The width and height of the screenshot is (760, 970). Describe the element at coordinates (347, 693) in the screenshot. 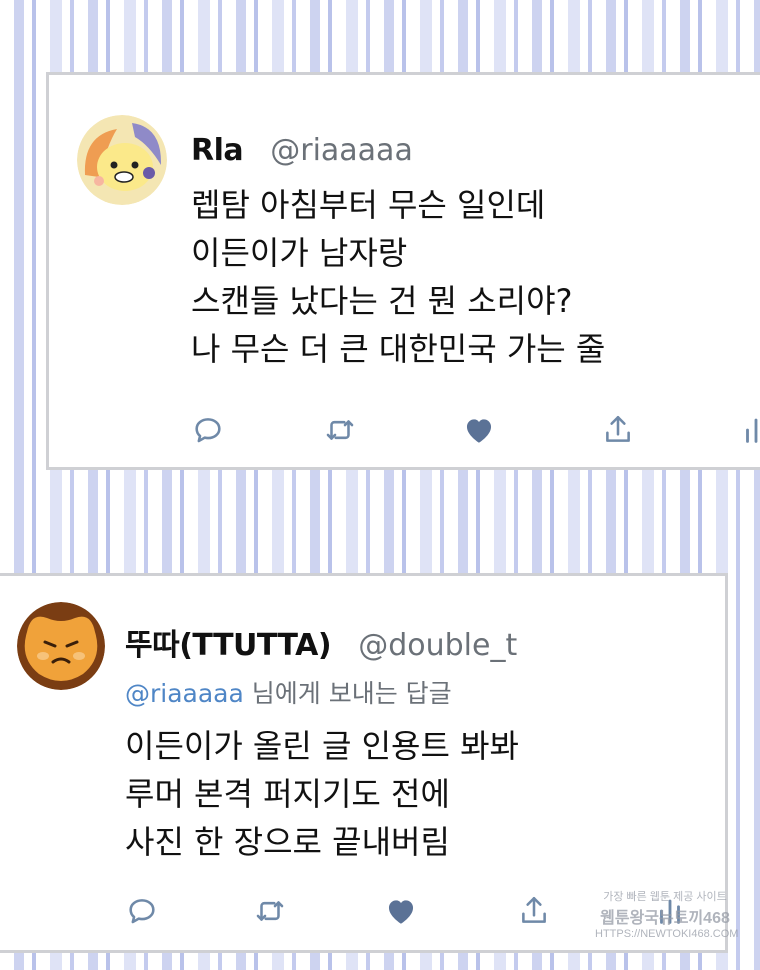

I see `reply-to-label: 님에게 보내는 답글` at that location.